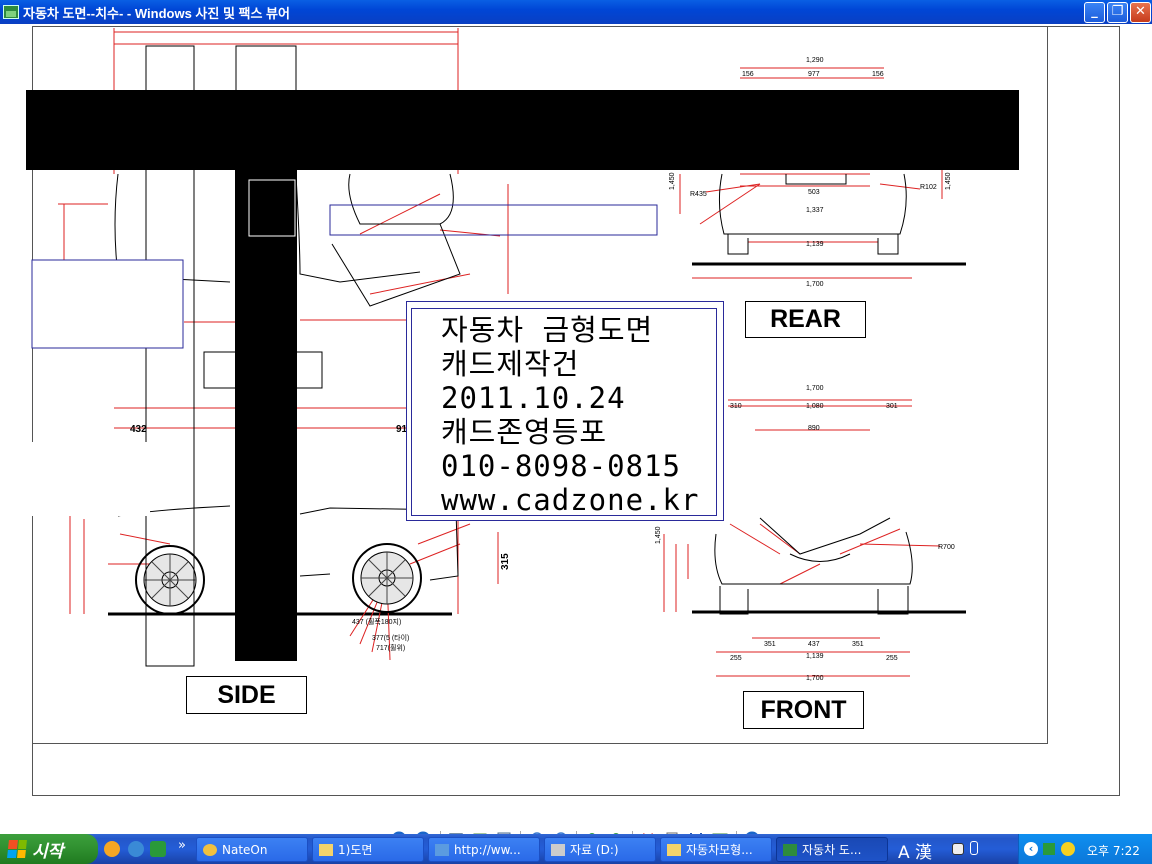  Describe the element at coordinates (1113, 850) in the screenshot. I see `clock: 오후 7:22` at that location.